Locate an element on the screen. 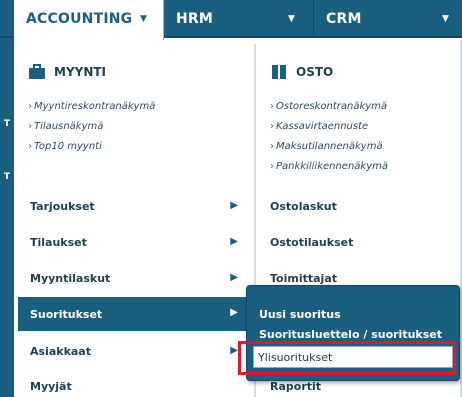 This screenshot has height=397, width=462. tab-label: HRM is located at coordinates (195, 19).